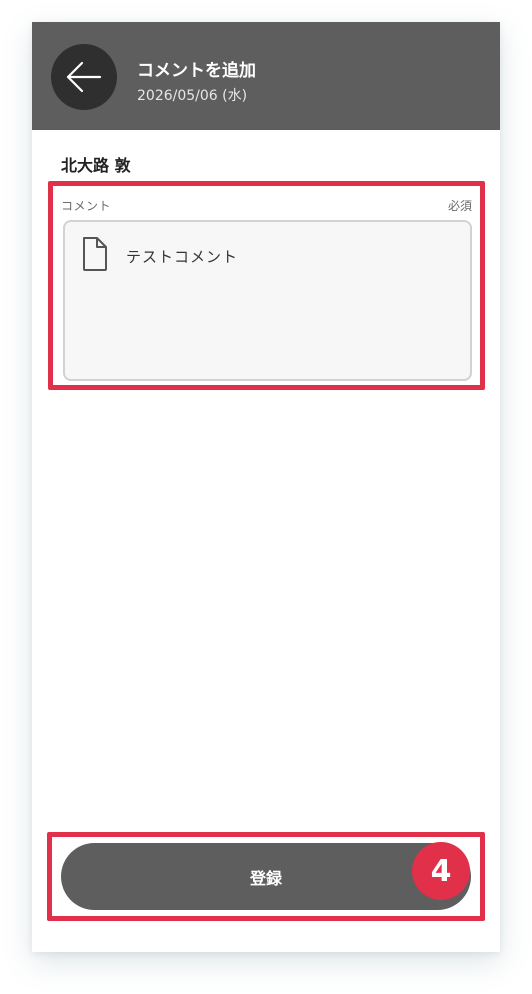 This screenshot has width=532, height=994. Describe the element at coordinates (192, 96) in the screenshot. I see `page-date: 2026/05/06 (水)` at that location.